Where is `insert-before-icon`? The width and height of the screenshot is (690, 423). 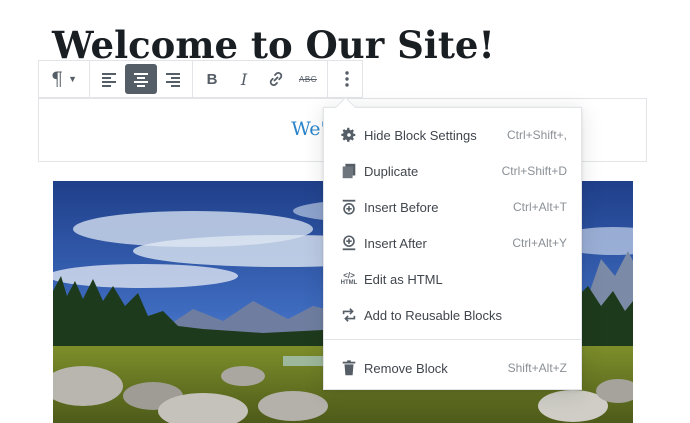 insert-before-icon is located at coordinates (349, 207).